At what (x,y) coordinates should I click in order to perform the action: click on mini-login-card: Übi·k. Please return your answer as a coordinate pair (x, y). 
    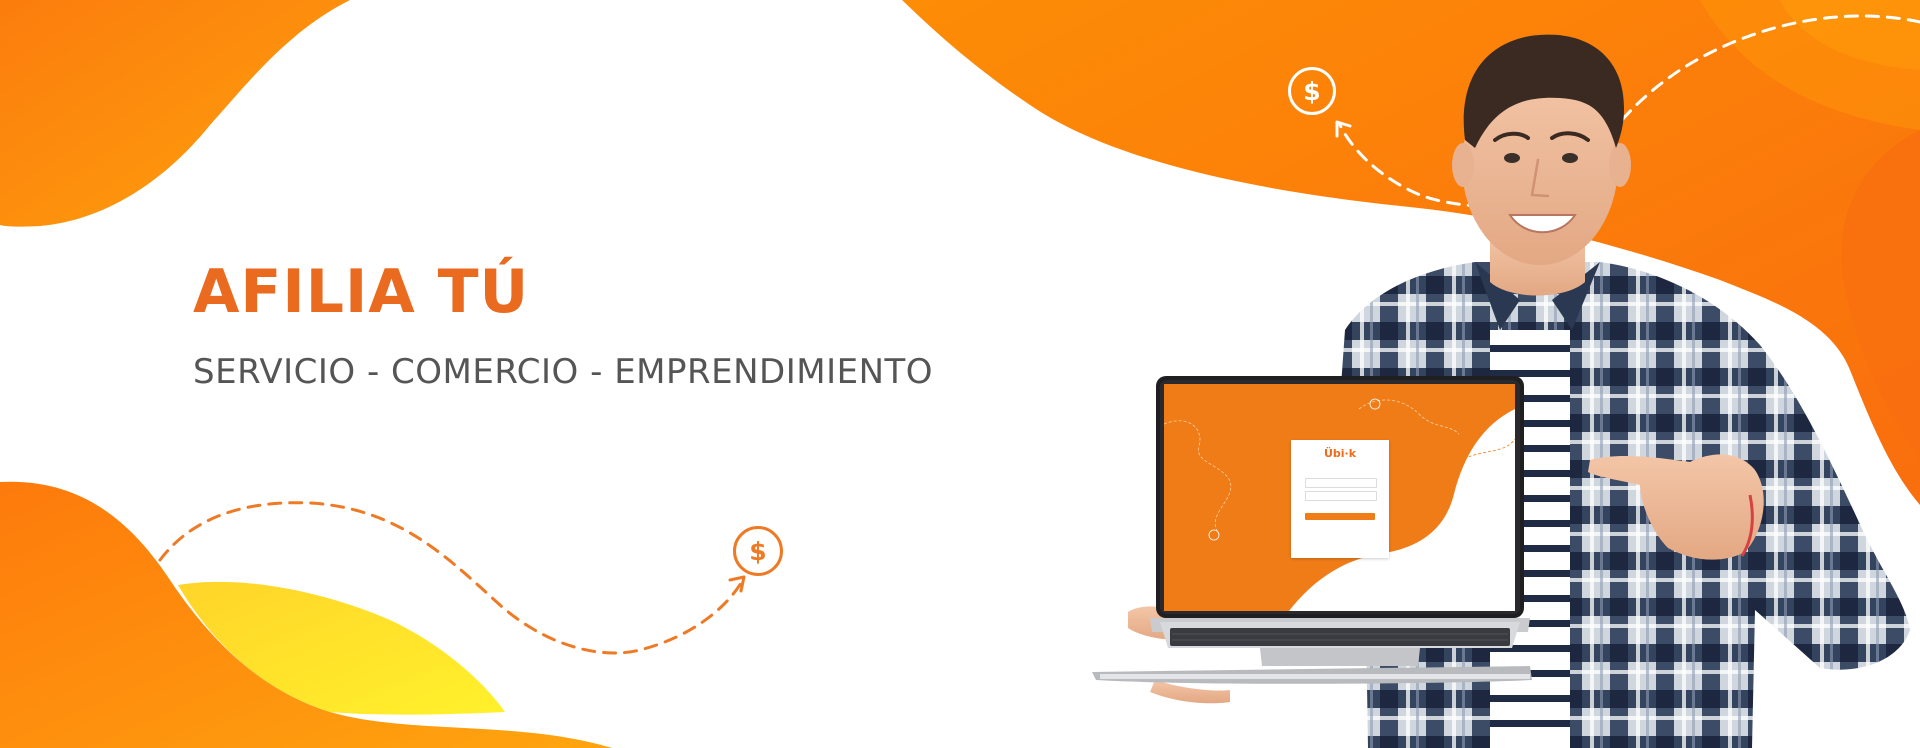
    Looking at the image, I should click on (1340, 499).